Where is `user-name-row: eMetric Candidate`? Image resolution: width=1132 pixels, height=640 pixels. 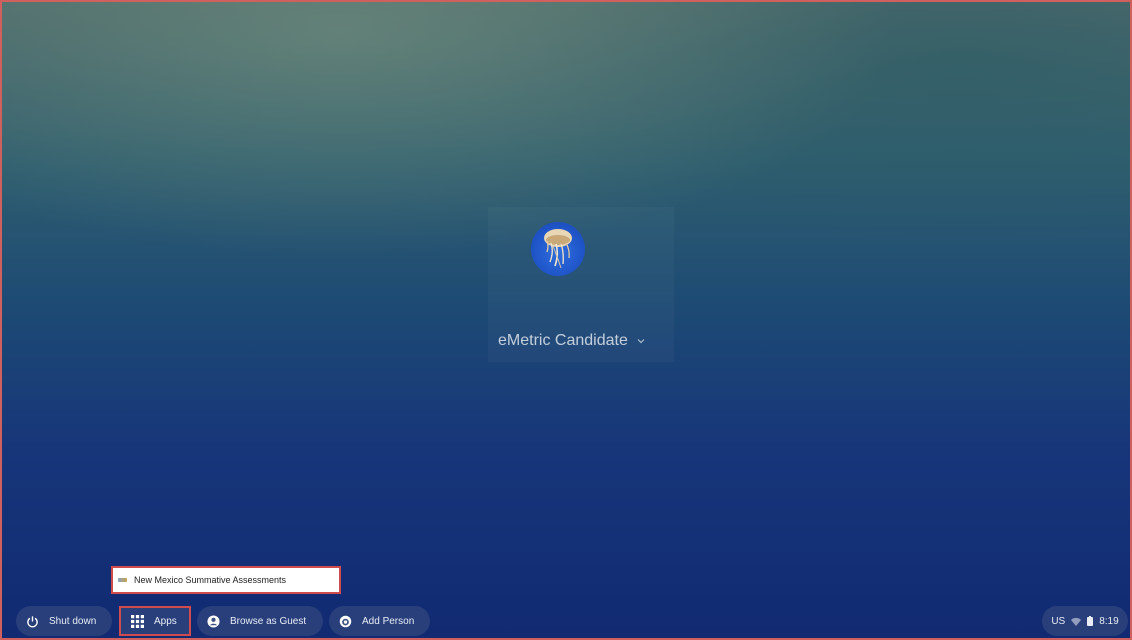 user-name-row: eMetric Candidate is located at coordinates (588, 341).